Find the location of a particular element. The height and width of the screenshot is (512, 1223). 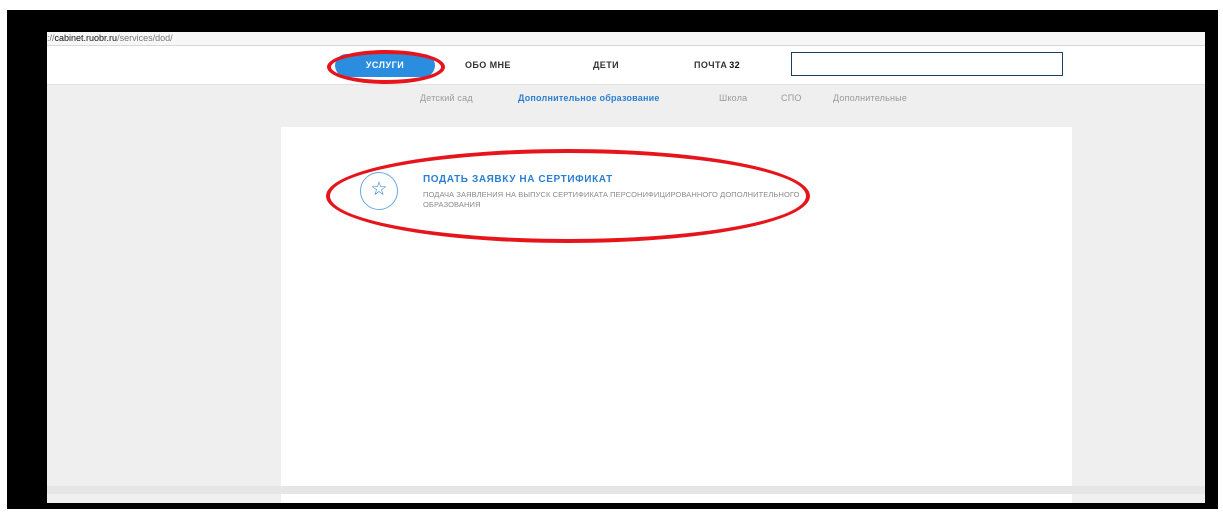

tab-school: Школа is located at coordinates (733, 98).